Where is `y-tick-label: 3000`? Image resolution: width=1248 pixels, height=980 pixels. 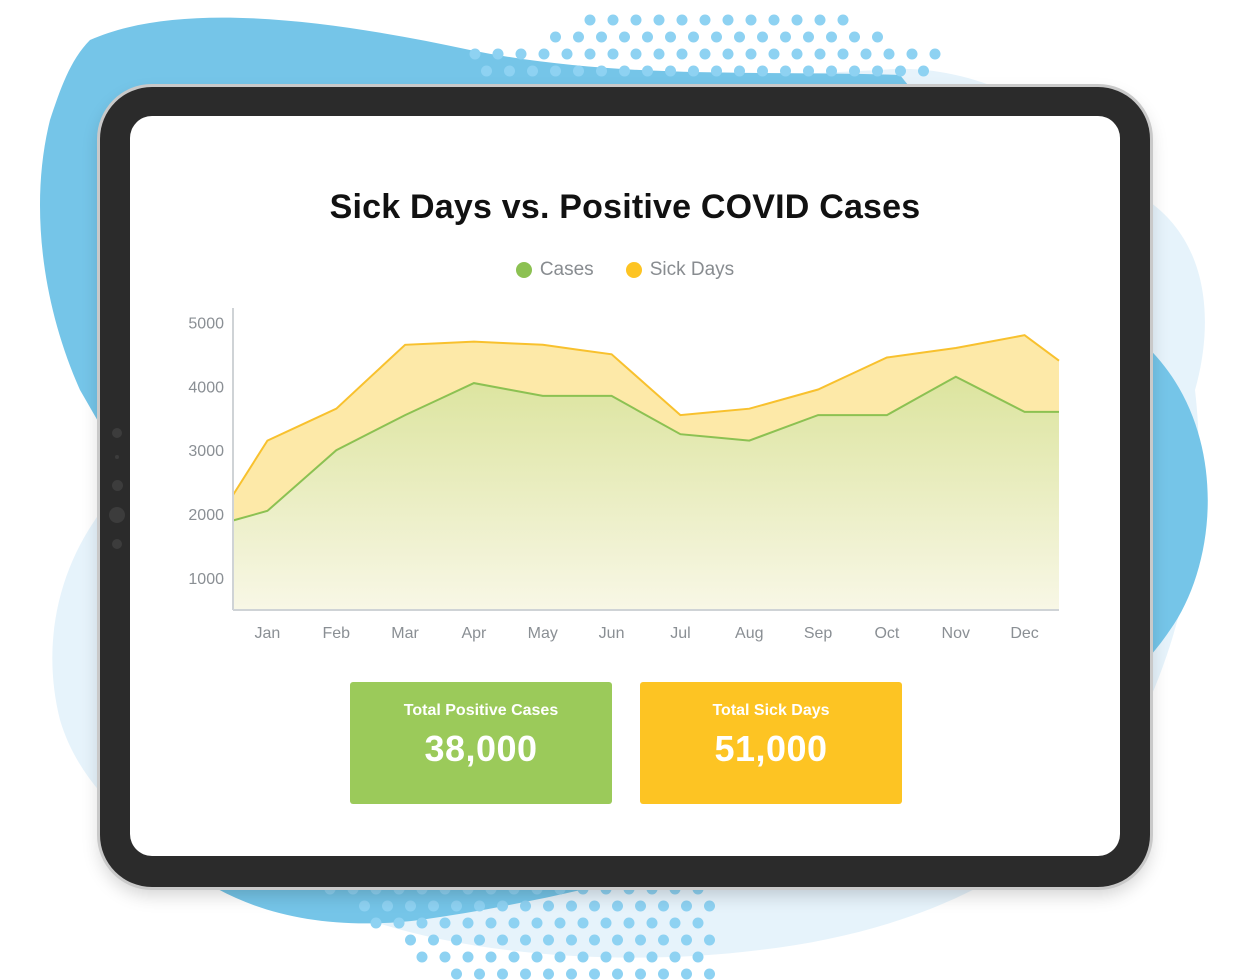
y-tick-label: 3000 is located at coordinates (206, 451).